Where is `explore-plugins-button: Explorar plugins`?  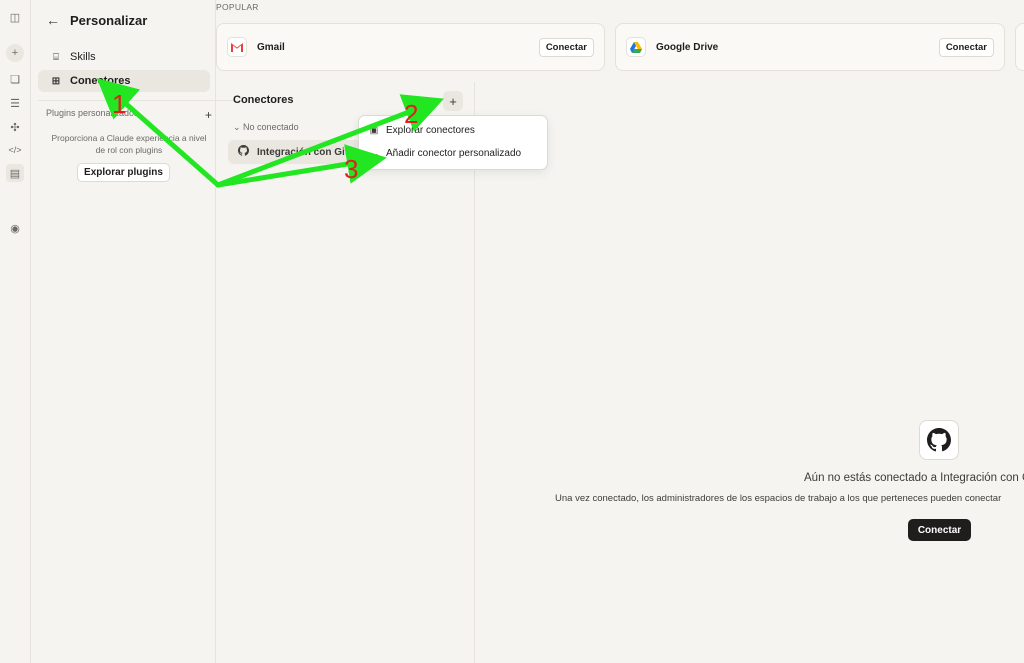
explore-plugins-button: Explorar plugins is located at coordinates (123, 172).